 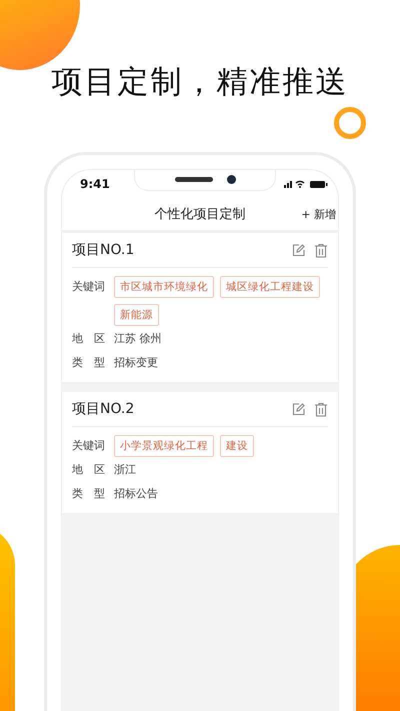 I want to click on headline: 项目定制，精准推送, so click(x=200, y=82).